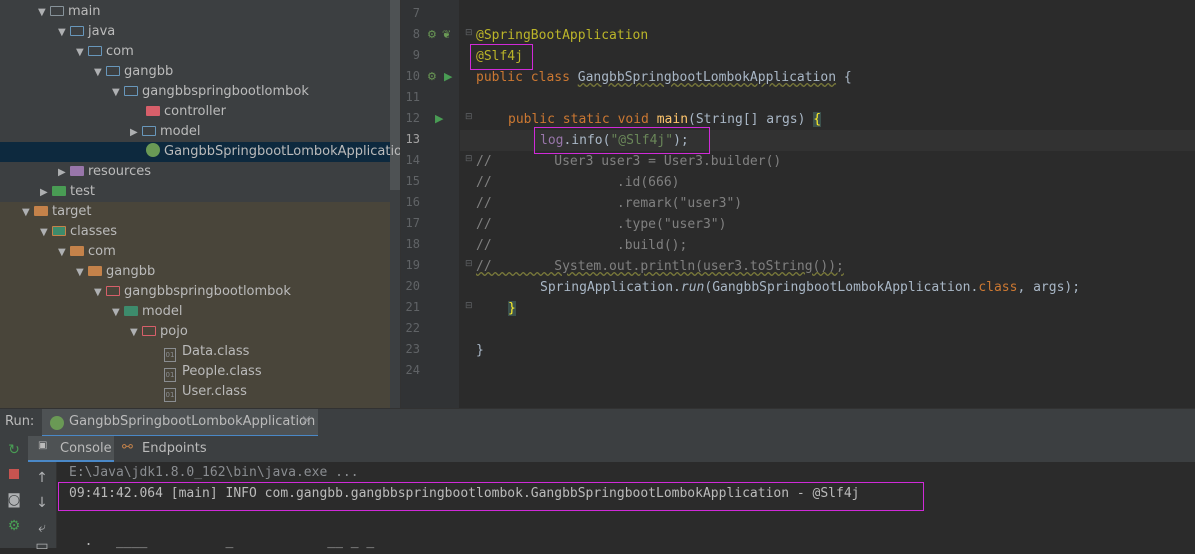 This screenshot has width=1195, height=554. What do you see at coordinates (113, 291) in the screenshot?
I see `package-folder-icon` at bounding box center [113, 291].